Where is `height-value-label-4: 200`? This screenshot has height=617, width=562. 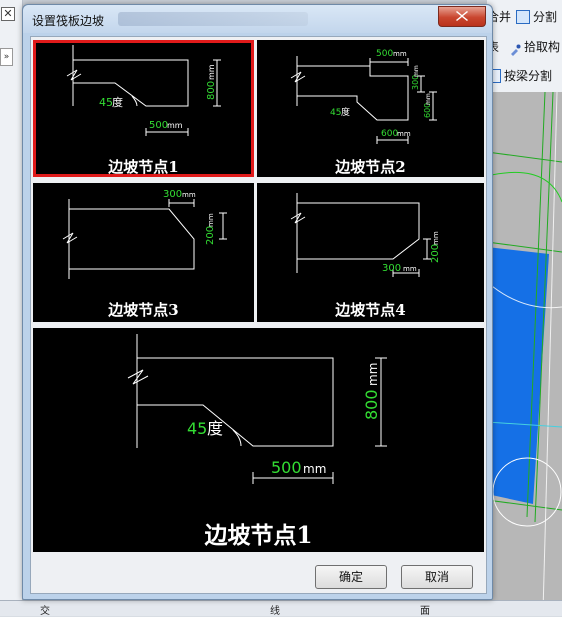
height-value-label-4: 200 is located at coordinates (435, 253).